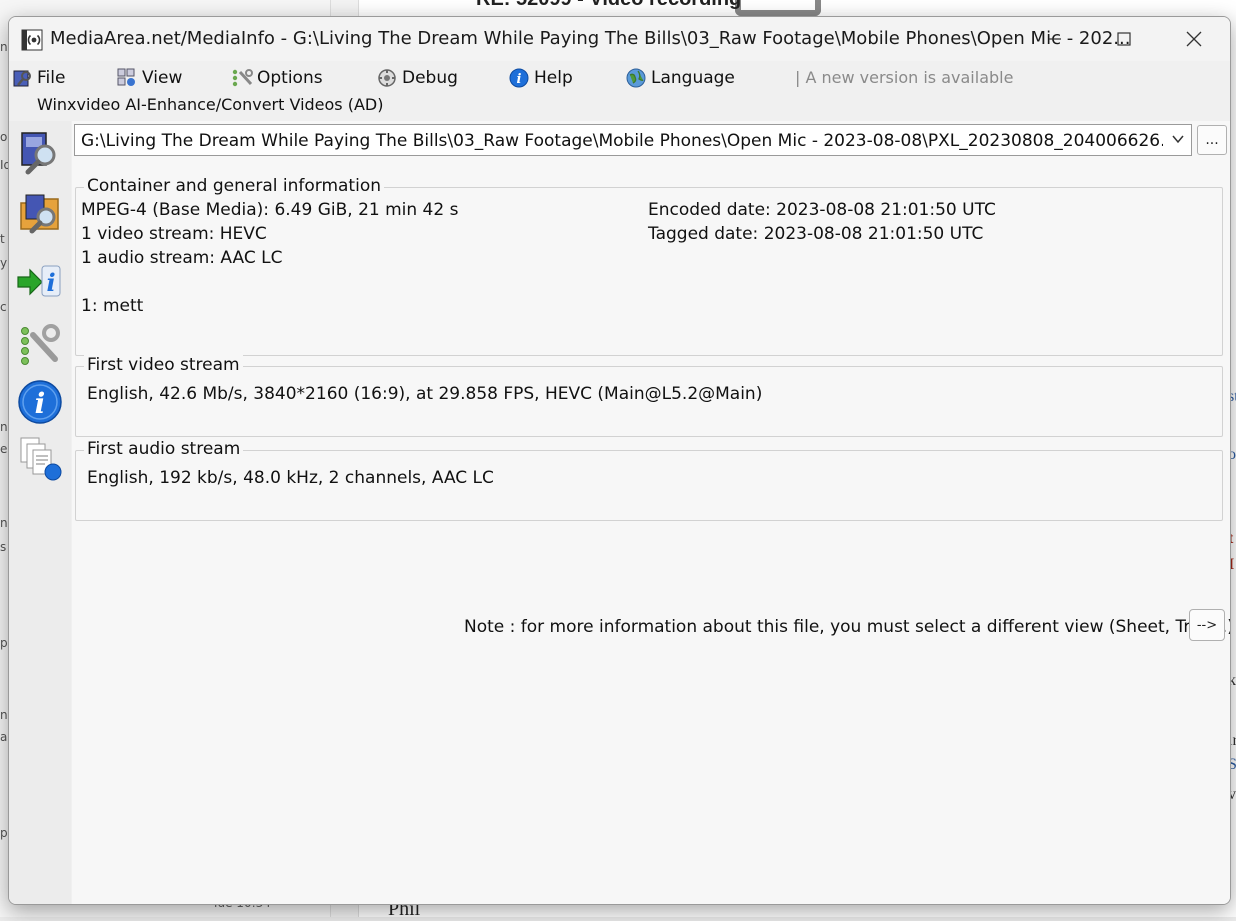  I want to click on about-button: i, so click(40, 402).